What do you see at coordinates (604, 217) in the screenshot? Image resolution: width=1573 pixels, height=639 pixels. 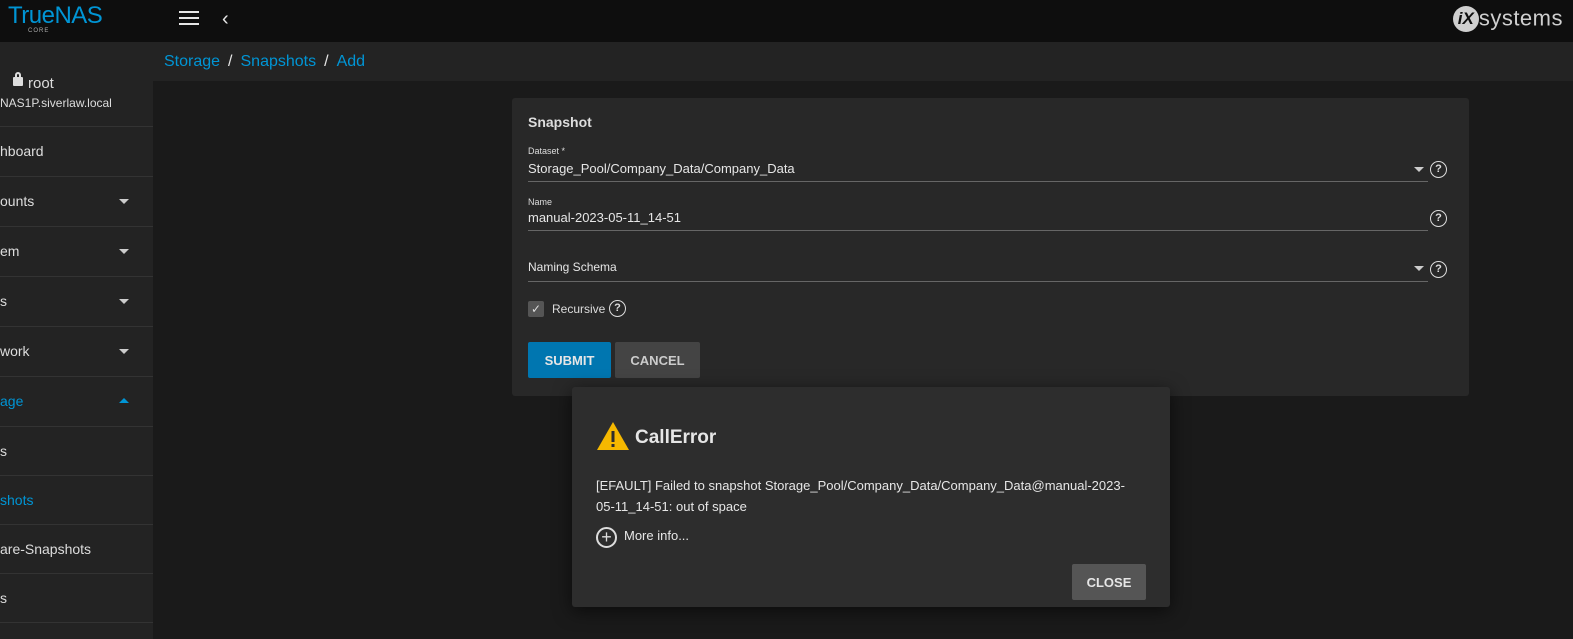 I see `name-input: manual-2023-05-11_14-51` at bounding box center [604, 217].